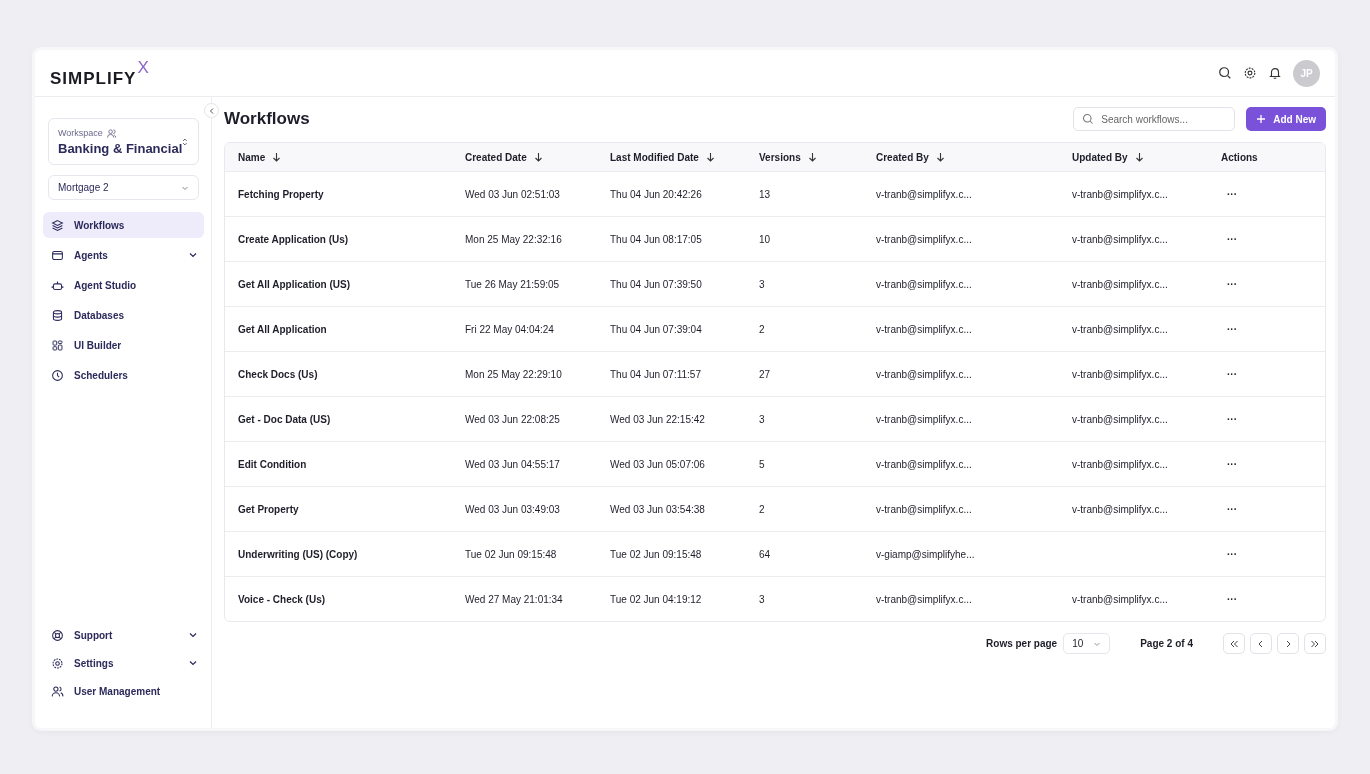  Describe the element at coordinates (1100, 157) in the screenshot. I see `column-header: Updated By` at that location.